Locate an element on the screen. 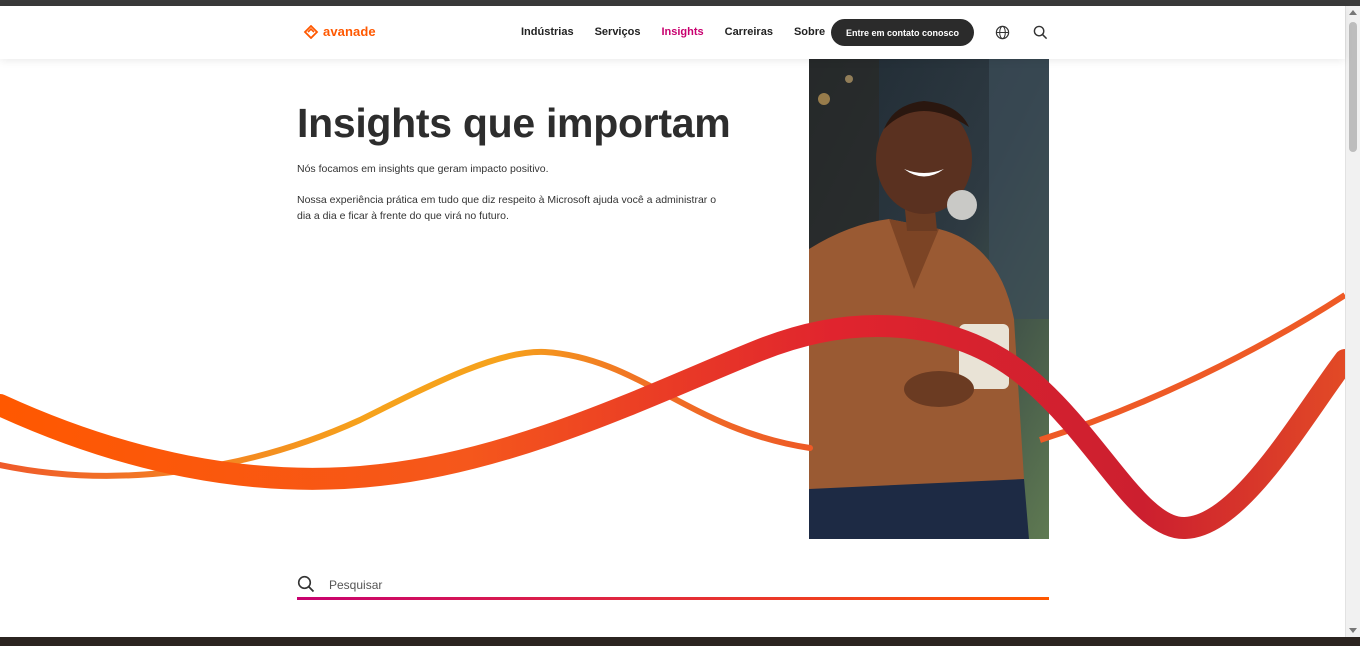 The image size is (1360, 646). nav-item-insights: Insights is located at coordinates (682, 32).